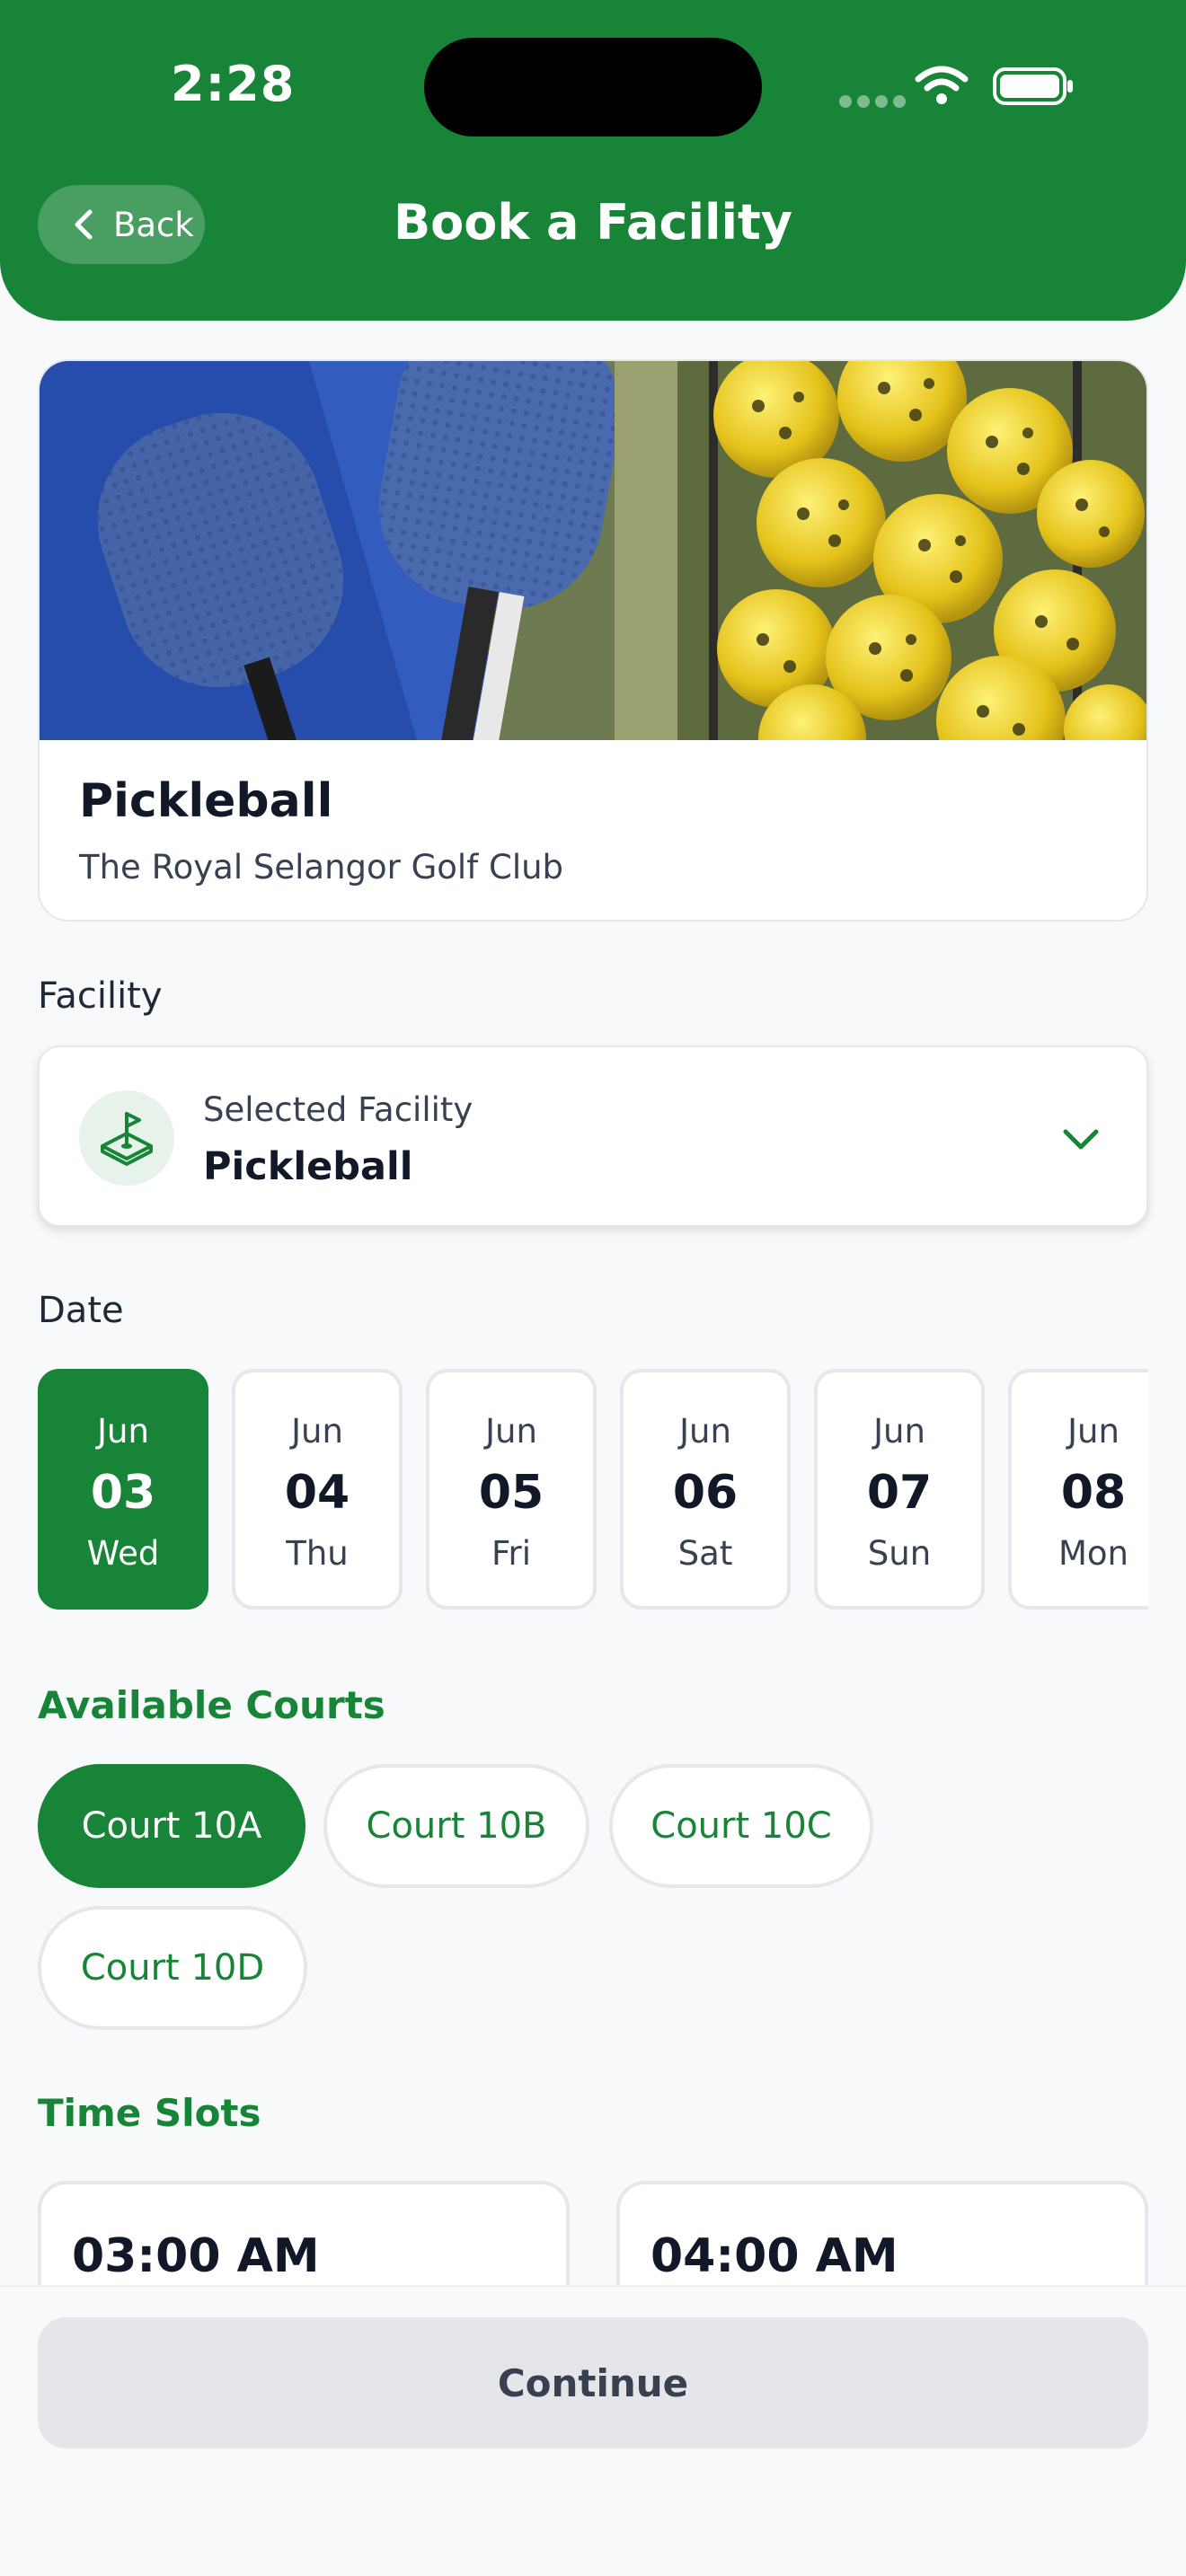  I want to click on status-time: 2:28, so click(234, 84).